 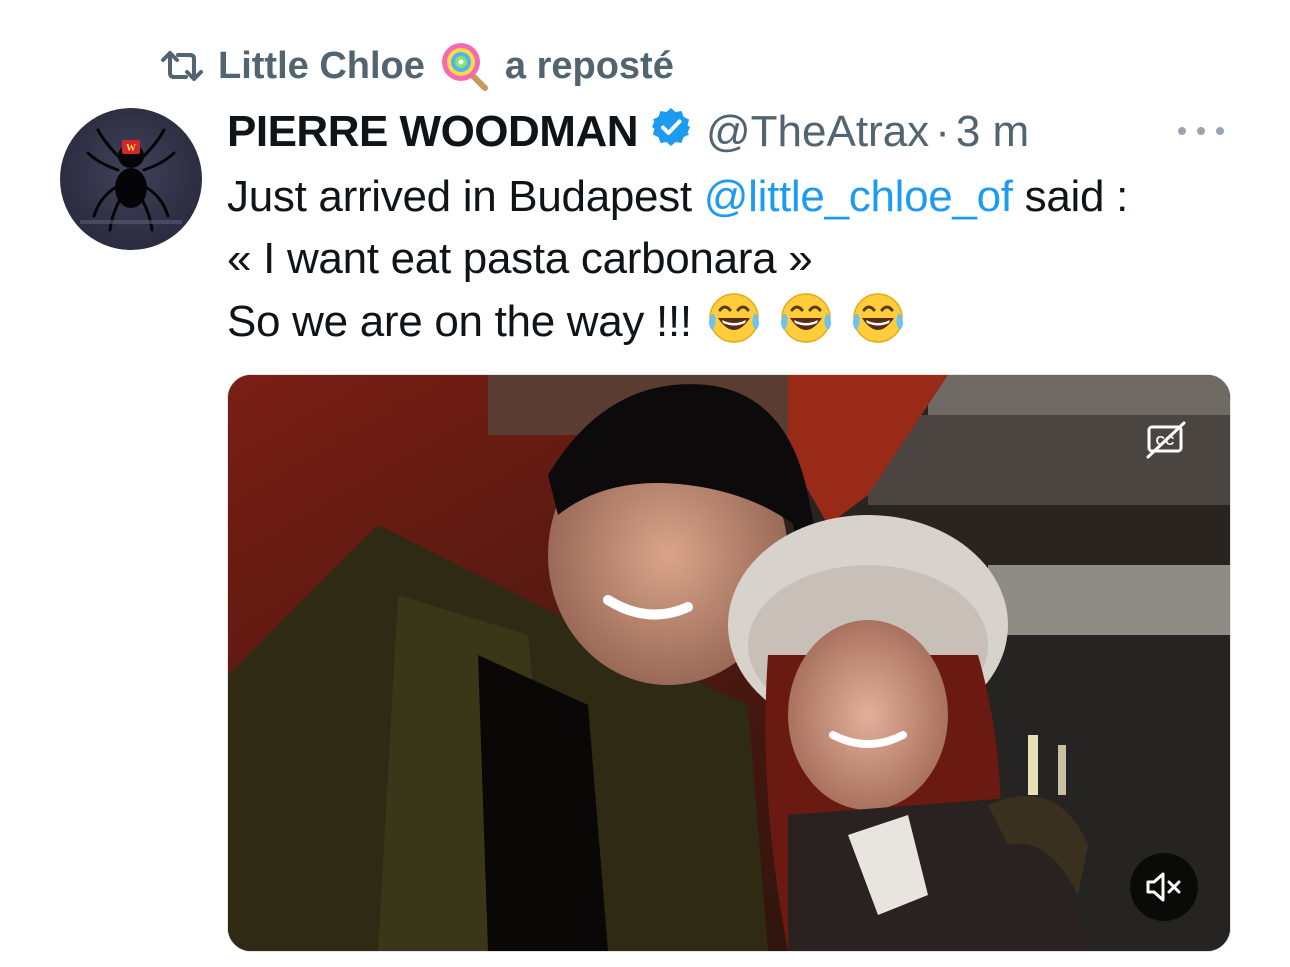 What do you see at coordinates (131, 148) in the screenshot?
I see `svg-text: W` at bounding box center [131, 148].